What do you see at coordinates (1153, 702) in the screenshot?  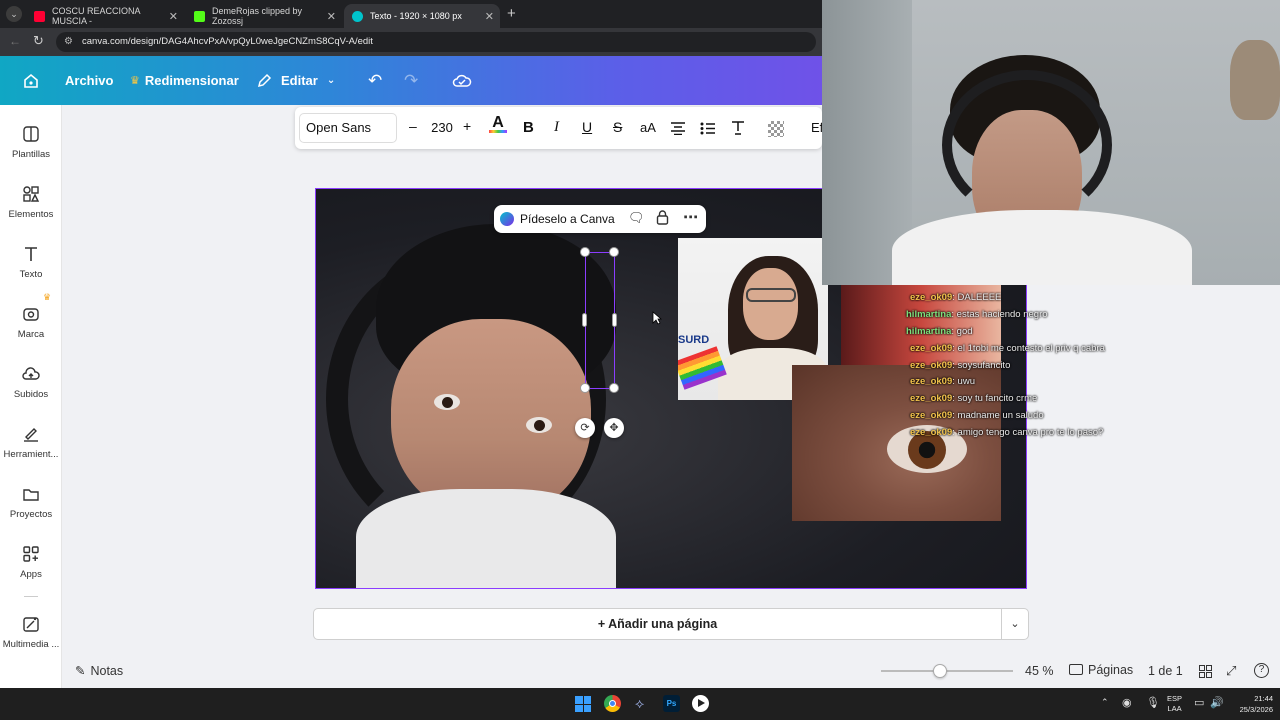 I see `microphone-icon: 🎙` at bounding box center [1153, 702].